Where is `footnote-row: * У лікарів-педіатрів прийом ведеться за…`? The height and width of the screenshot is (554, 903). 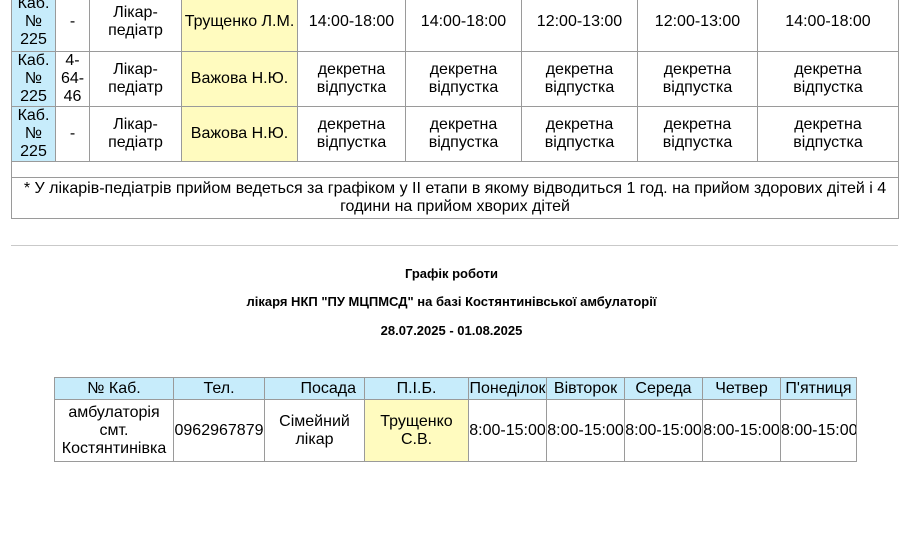 footnote-row: * У лікарів-педіатрів прийом ведеться за… is located at coordinates (455, 198).